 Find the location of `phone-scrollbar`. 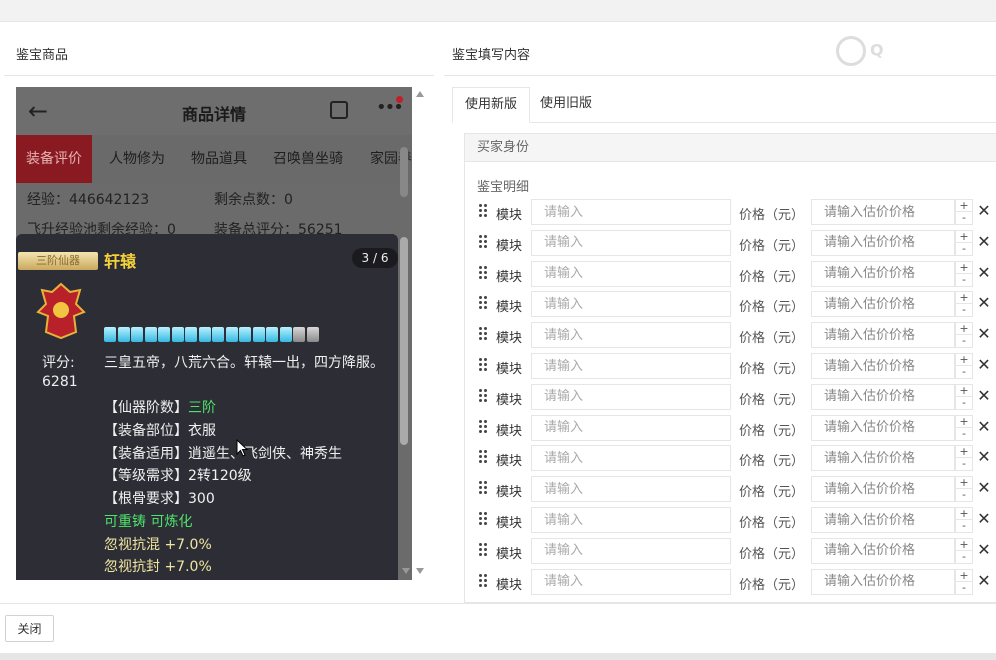

phone-scrollbar is located at coordinates (404, 172).